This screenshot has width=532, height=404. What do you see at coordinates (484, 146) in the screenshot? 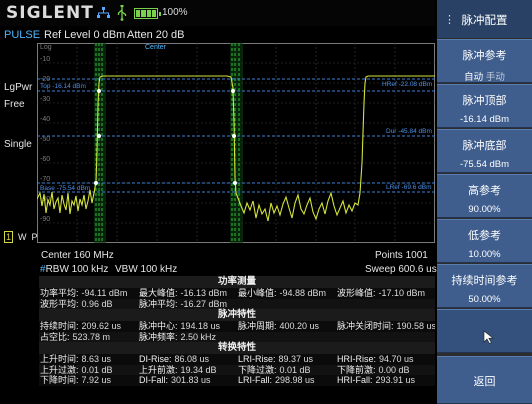
I see `pulse-bottom-label: 脉冲底部` at bounding box center [484, 146].